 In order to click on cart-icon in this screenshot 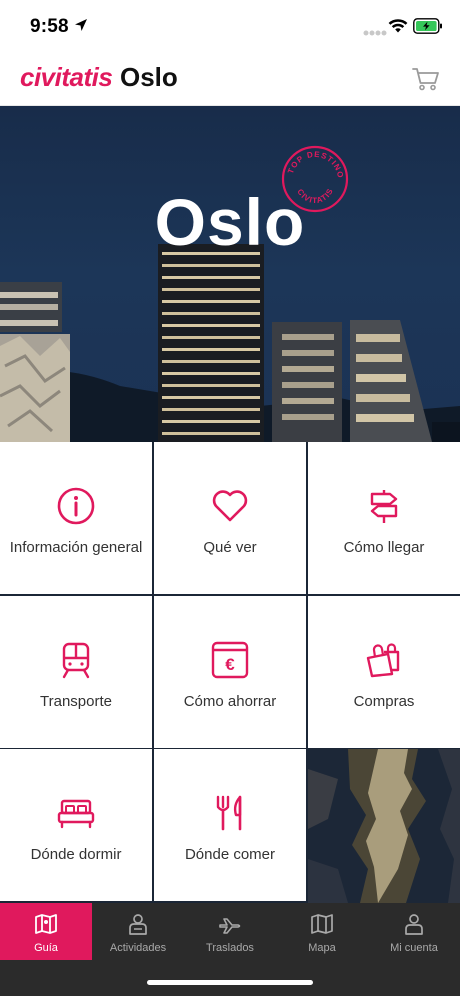, I will do `click(426, 79)`.